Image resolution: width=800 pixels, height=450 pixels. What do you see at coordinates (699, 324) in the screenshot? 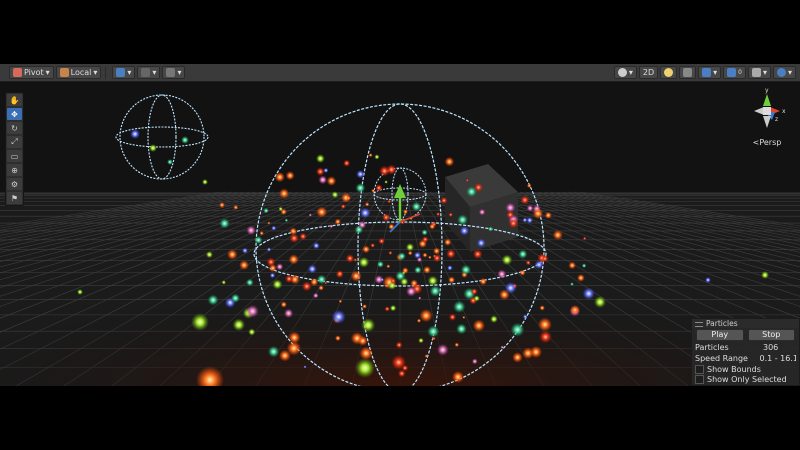
I see `grip-icon` at bounding box center [699, 324].